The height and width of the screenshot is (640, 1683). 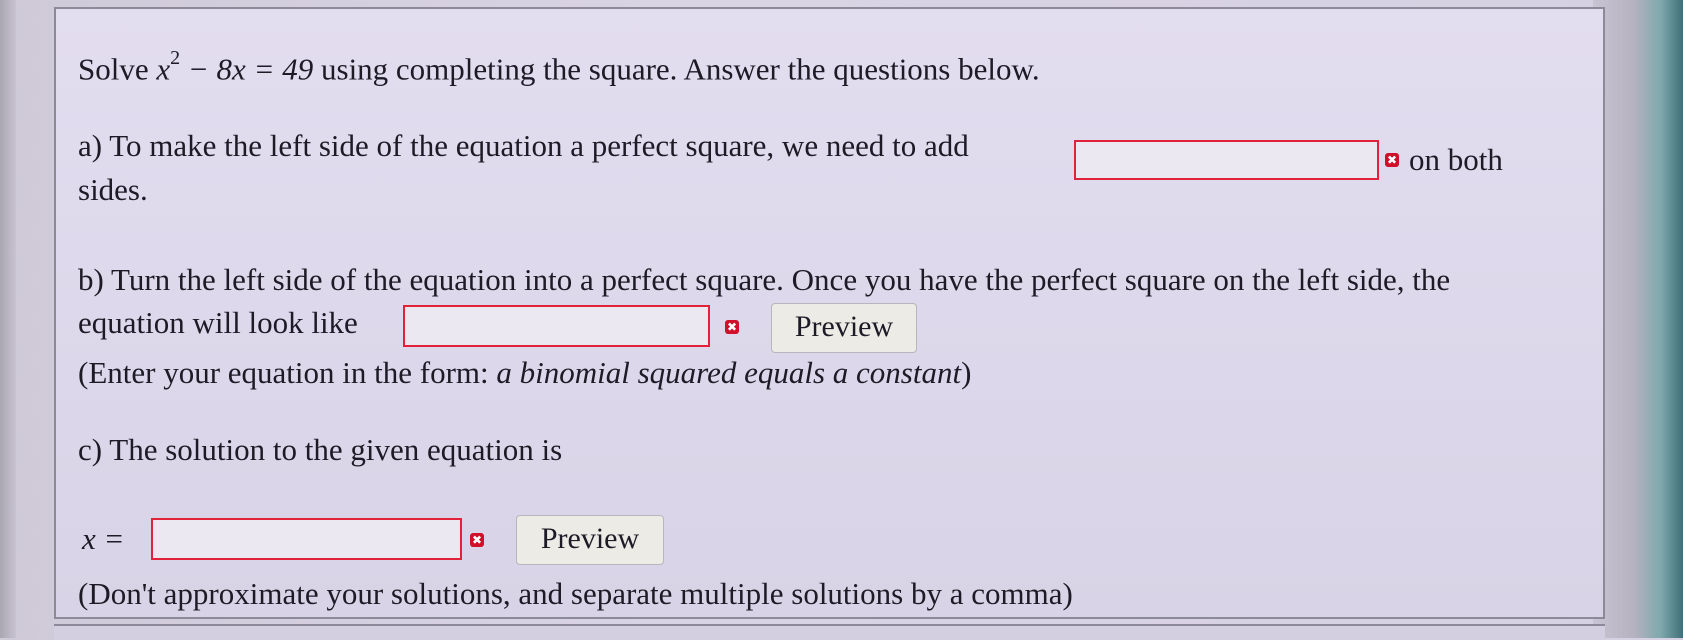 What do you see at coordinates (8, 319) in the screenshot?
I see `left-edge-strip` at bounding box center [8, 319].